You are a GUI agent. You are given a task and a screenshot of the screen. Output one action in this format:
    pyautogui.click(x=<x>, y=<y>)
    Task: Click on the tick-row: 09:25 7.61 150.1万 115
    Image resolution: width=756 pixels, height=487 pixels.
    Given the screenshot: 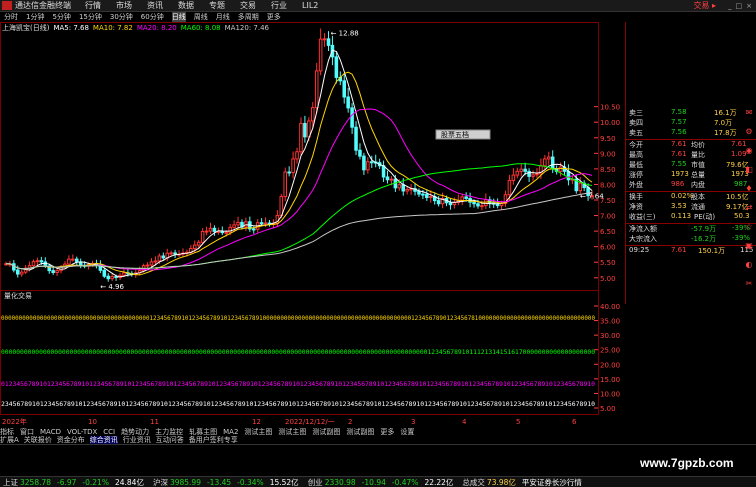 What is the action you would take?
    pyautogui.click(x=691, y=250)
    